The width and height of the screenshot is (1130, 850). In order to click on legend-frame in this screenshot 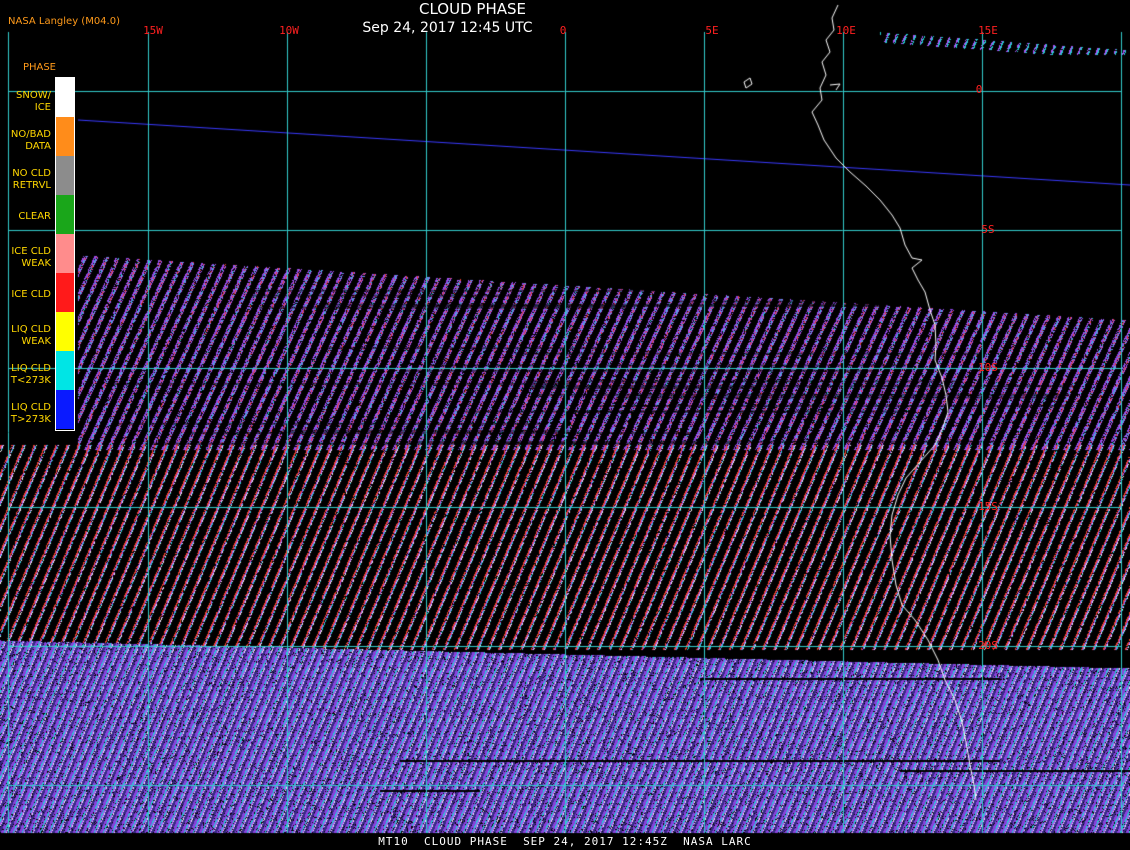, I will do `click(65, 254)`.